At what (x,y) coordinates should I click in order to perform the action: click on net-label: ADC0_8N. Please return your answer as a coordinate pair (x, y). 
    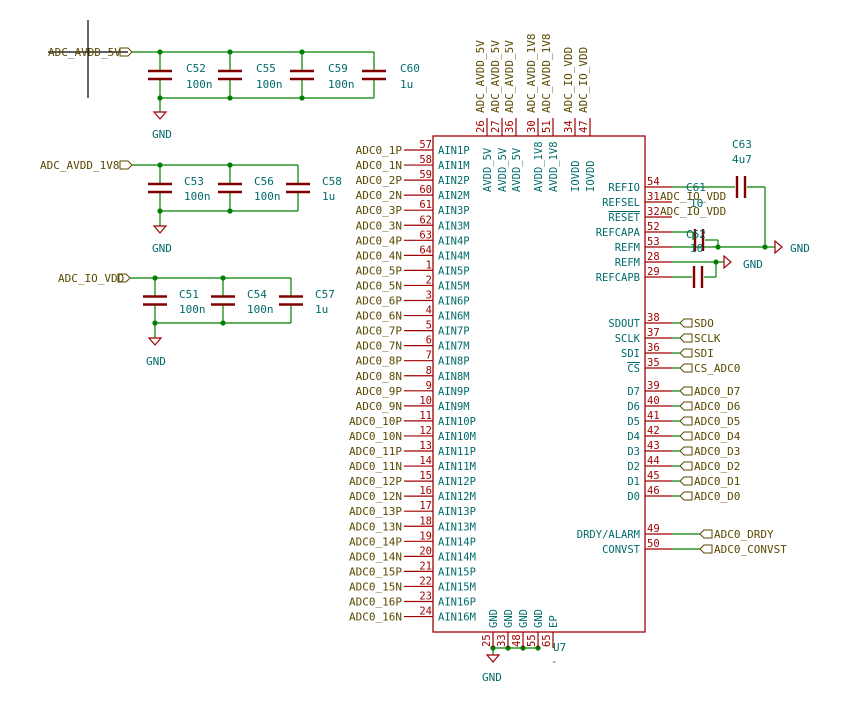
    Looking at the image, I should click on (379, 376).